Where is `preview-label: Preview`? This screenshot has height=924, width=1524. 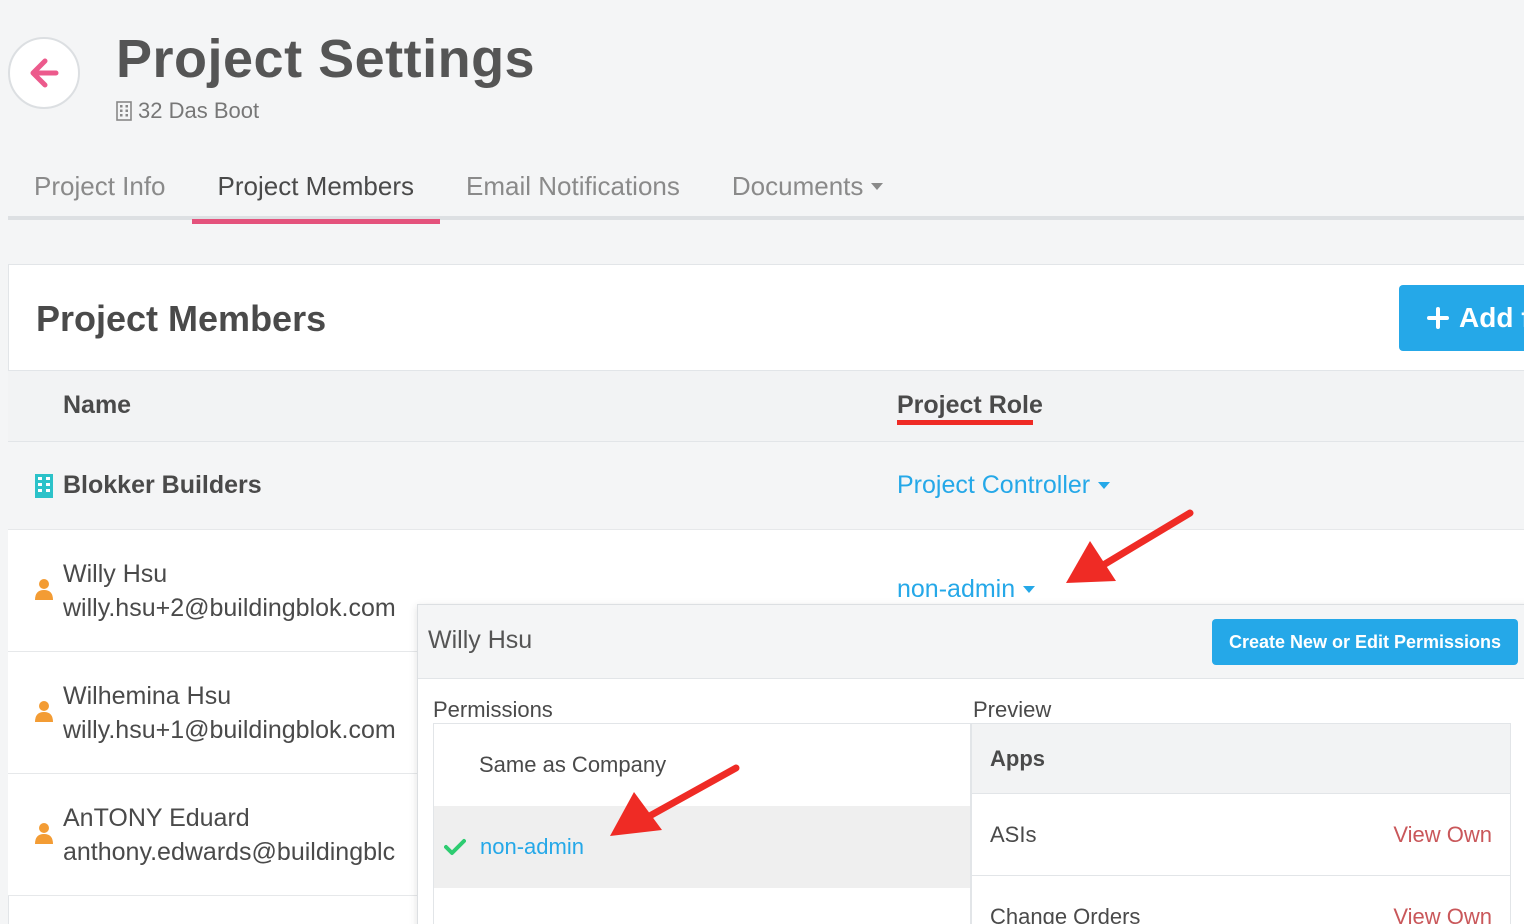
preview-label: Preview is located at coordinates (1012, 709).